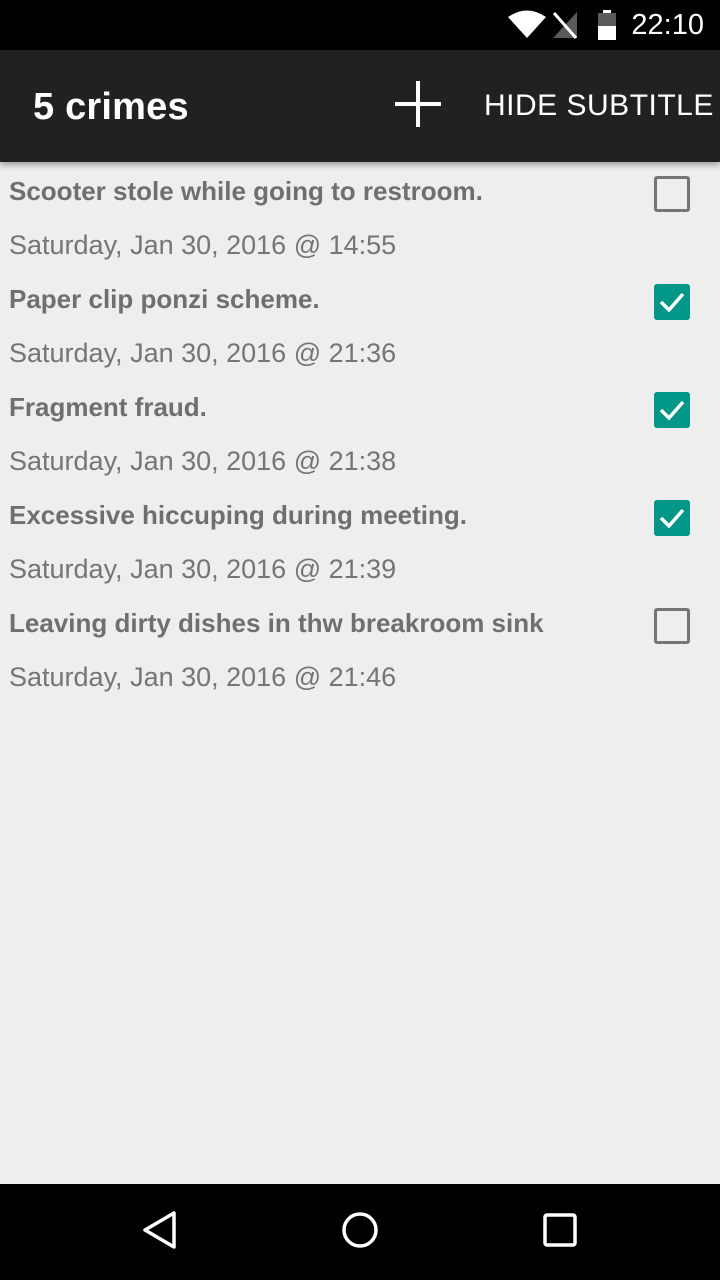 The width and height of the screenshot is (720, 1280). Describe the element at coordinates (599, 106) in the screenshot. I see `hide-subtitle-button: HIDE SUBTITLE` at that location.